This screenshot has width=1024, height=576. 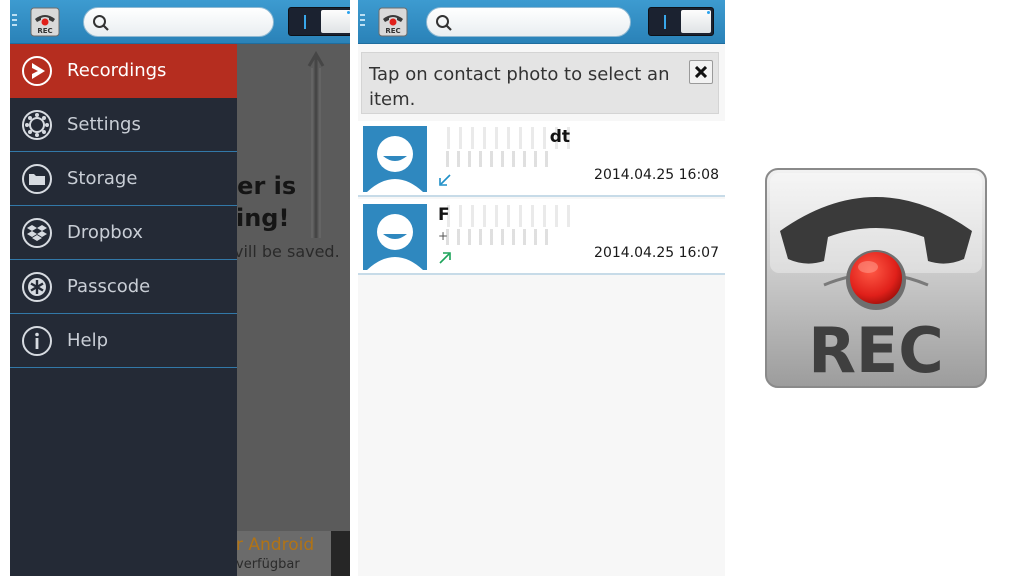 I want to click on menu-label-recordings: Recordings, so click(x=117, y=70).